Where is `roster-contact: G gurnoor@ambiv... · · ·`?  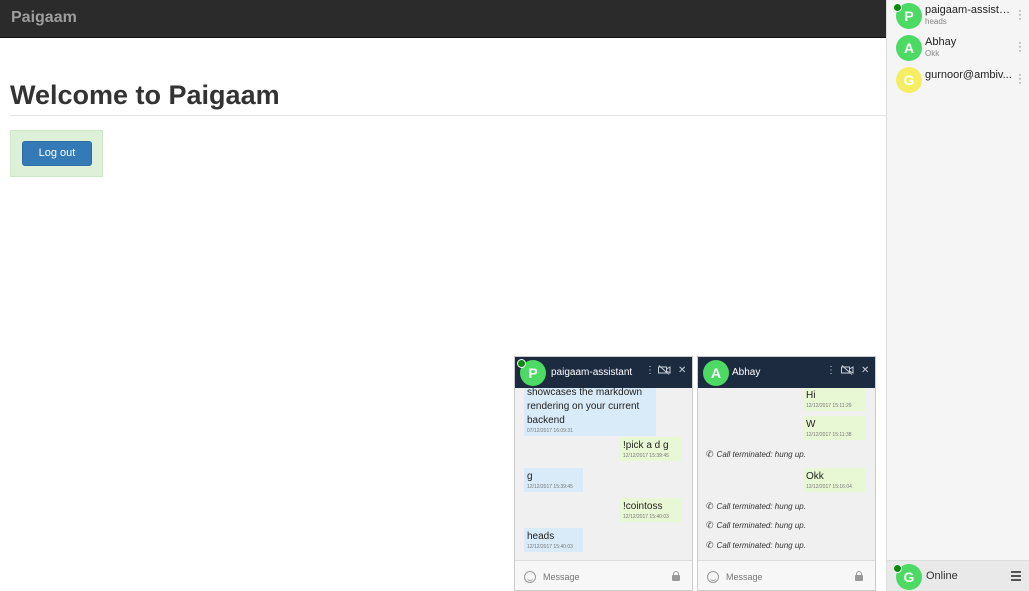
roster-contact: G gurnoor@ambiv... · · · is located at coordinates (958, 80).